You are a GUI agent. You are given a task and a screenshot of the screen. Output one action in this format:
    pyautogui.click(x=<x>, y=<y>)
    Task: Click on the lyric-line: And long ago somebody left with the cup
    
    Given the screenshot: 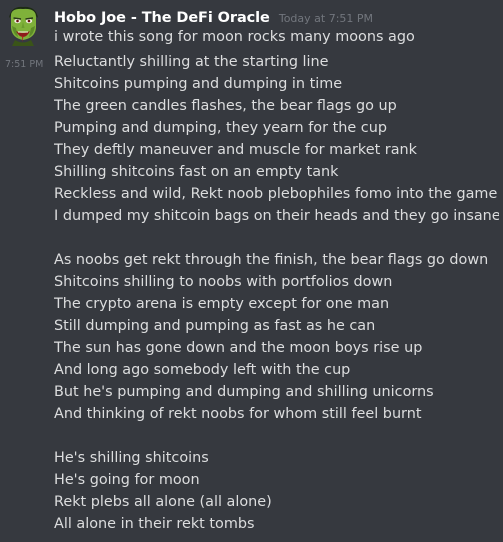 What is the action you would take?
    pyautogui.click(x=202, y=370)
    